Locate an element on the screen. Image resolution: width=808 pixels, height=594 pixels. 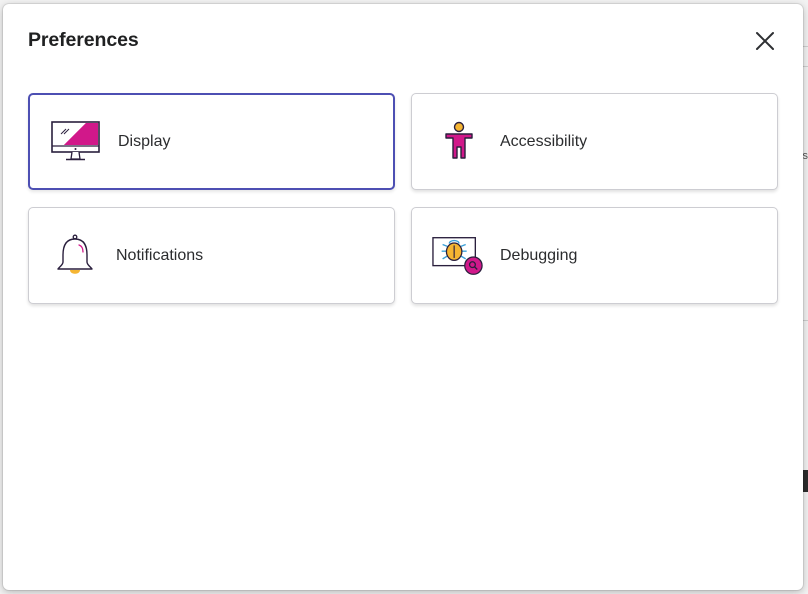
close-icon is located at coordinates (765, 41).